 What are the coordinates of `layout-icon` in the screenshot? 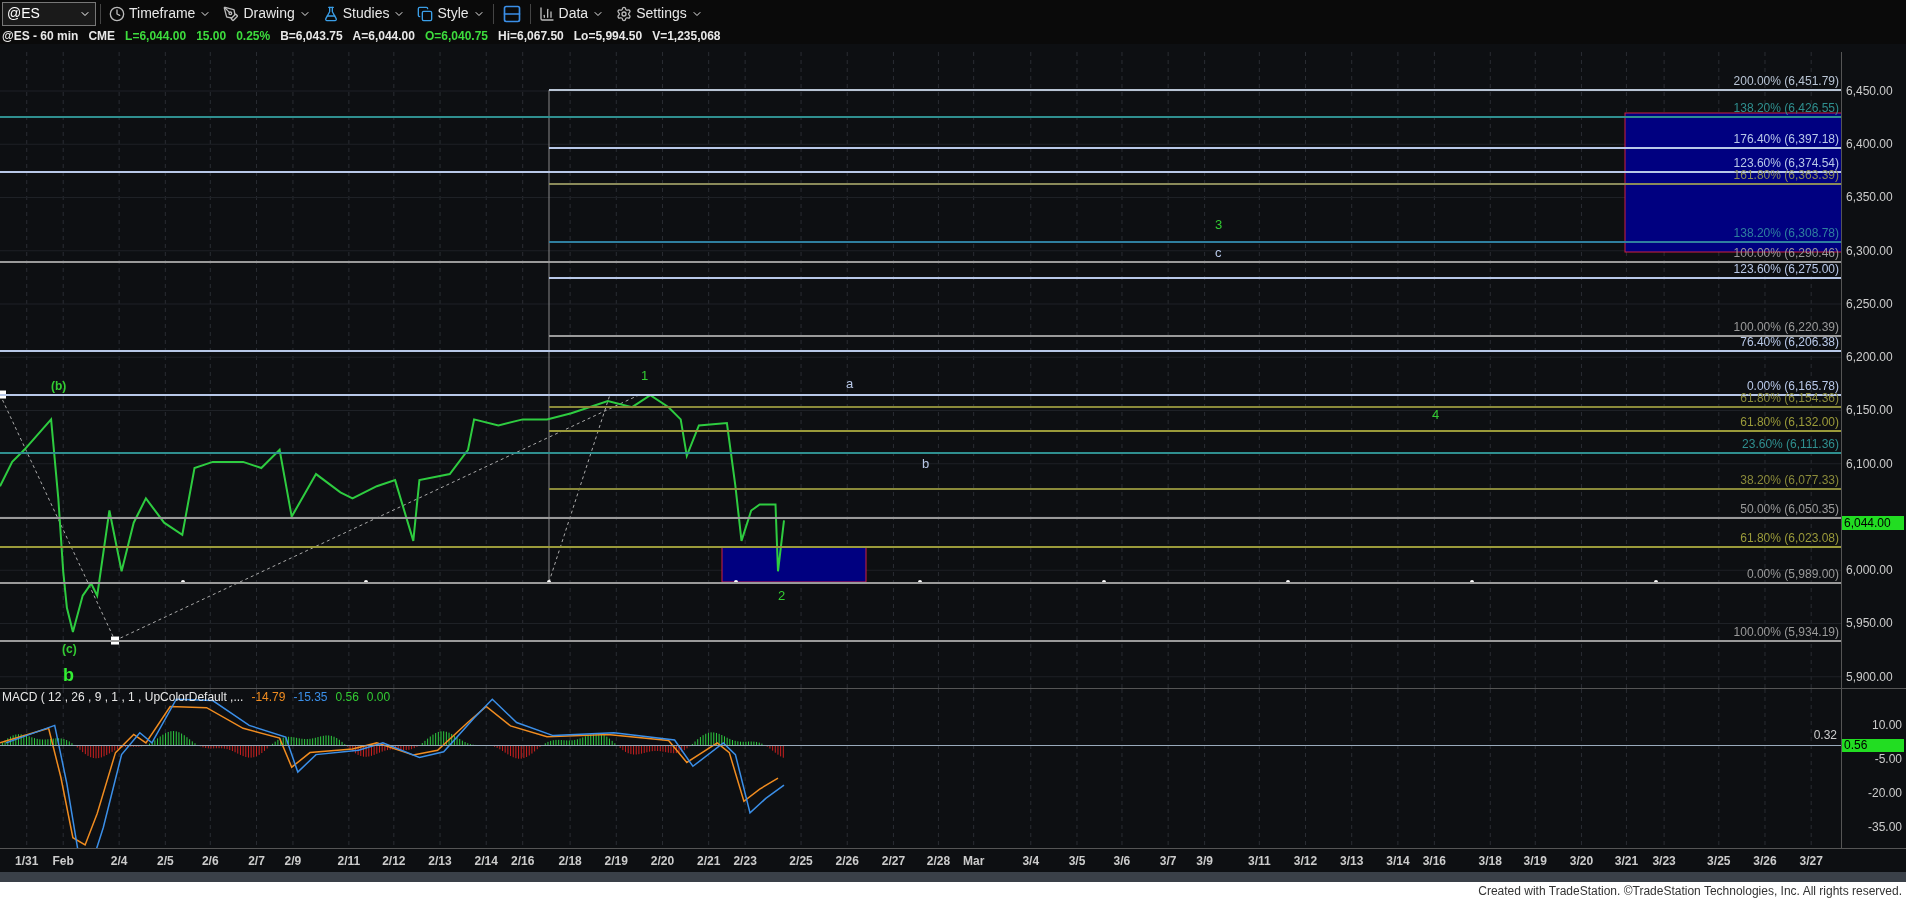 It's located at (511, 13).